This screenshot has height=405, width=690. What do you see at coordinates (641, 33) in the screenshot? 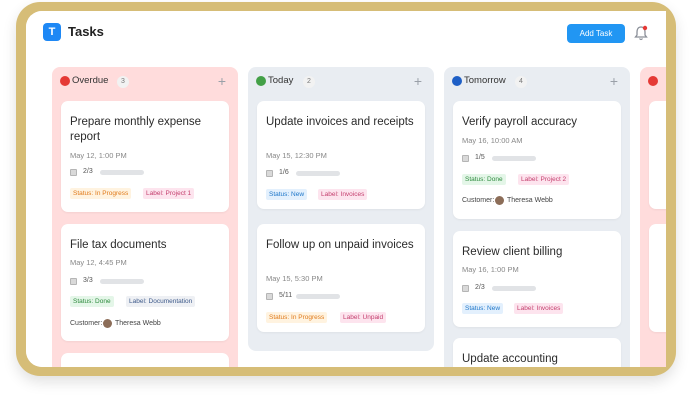
I see `bell-icon` at bounding box center [641, 33].